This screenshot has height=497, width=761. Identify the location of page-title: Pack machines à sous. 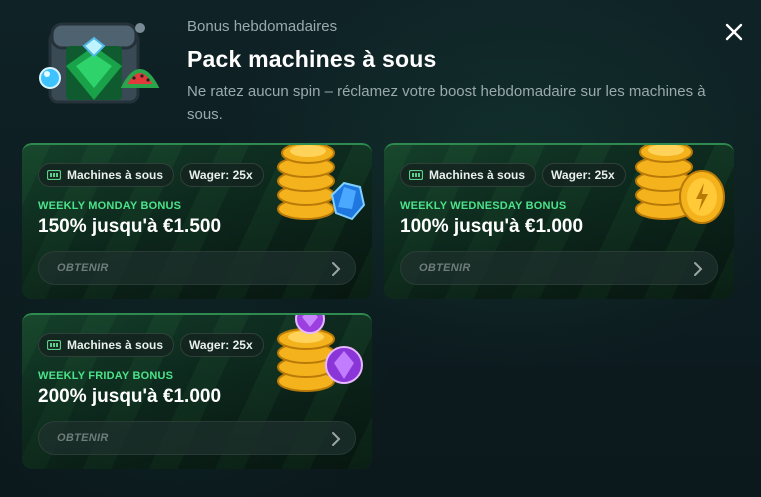
(312, 59).